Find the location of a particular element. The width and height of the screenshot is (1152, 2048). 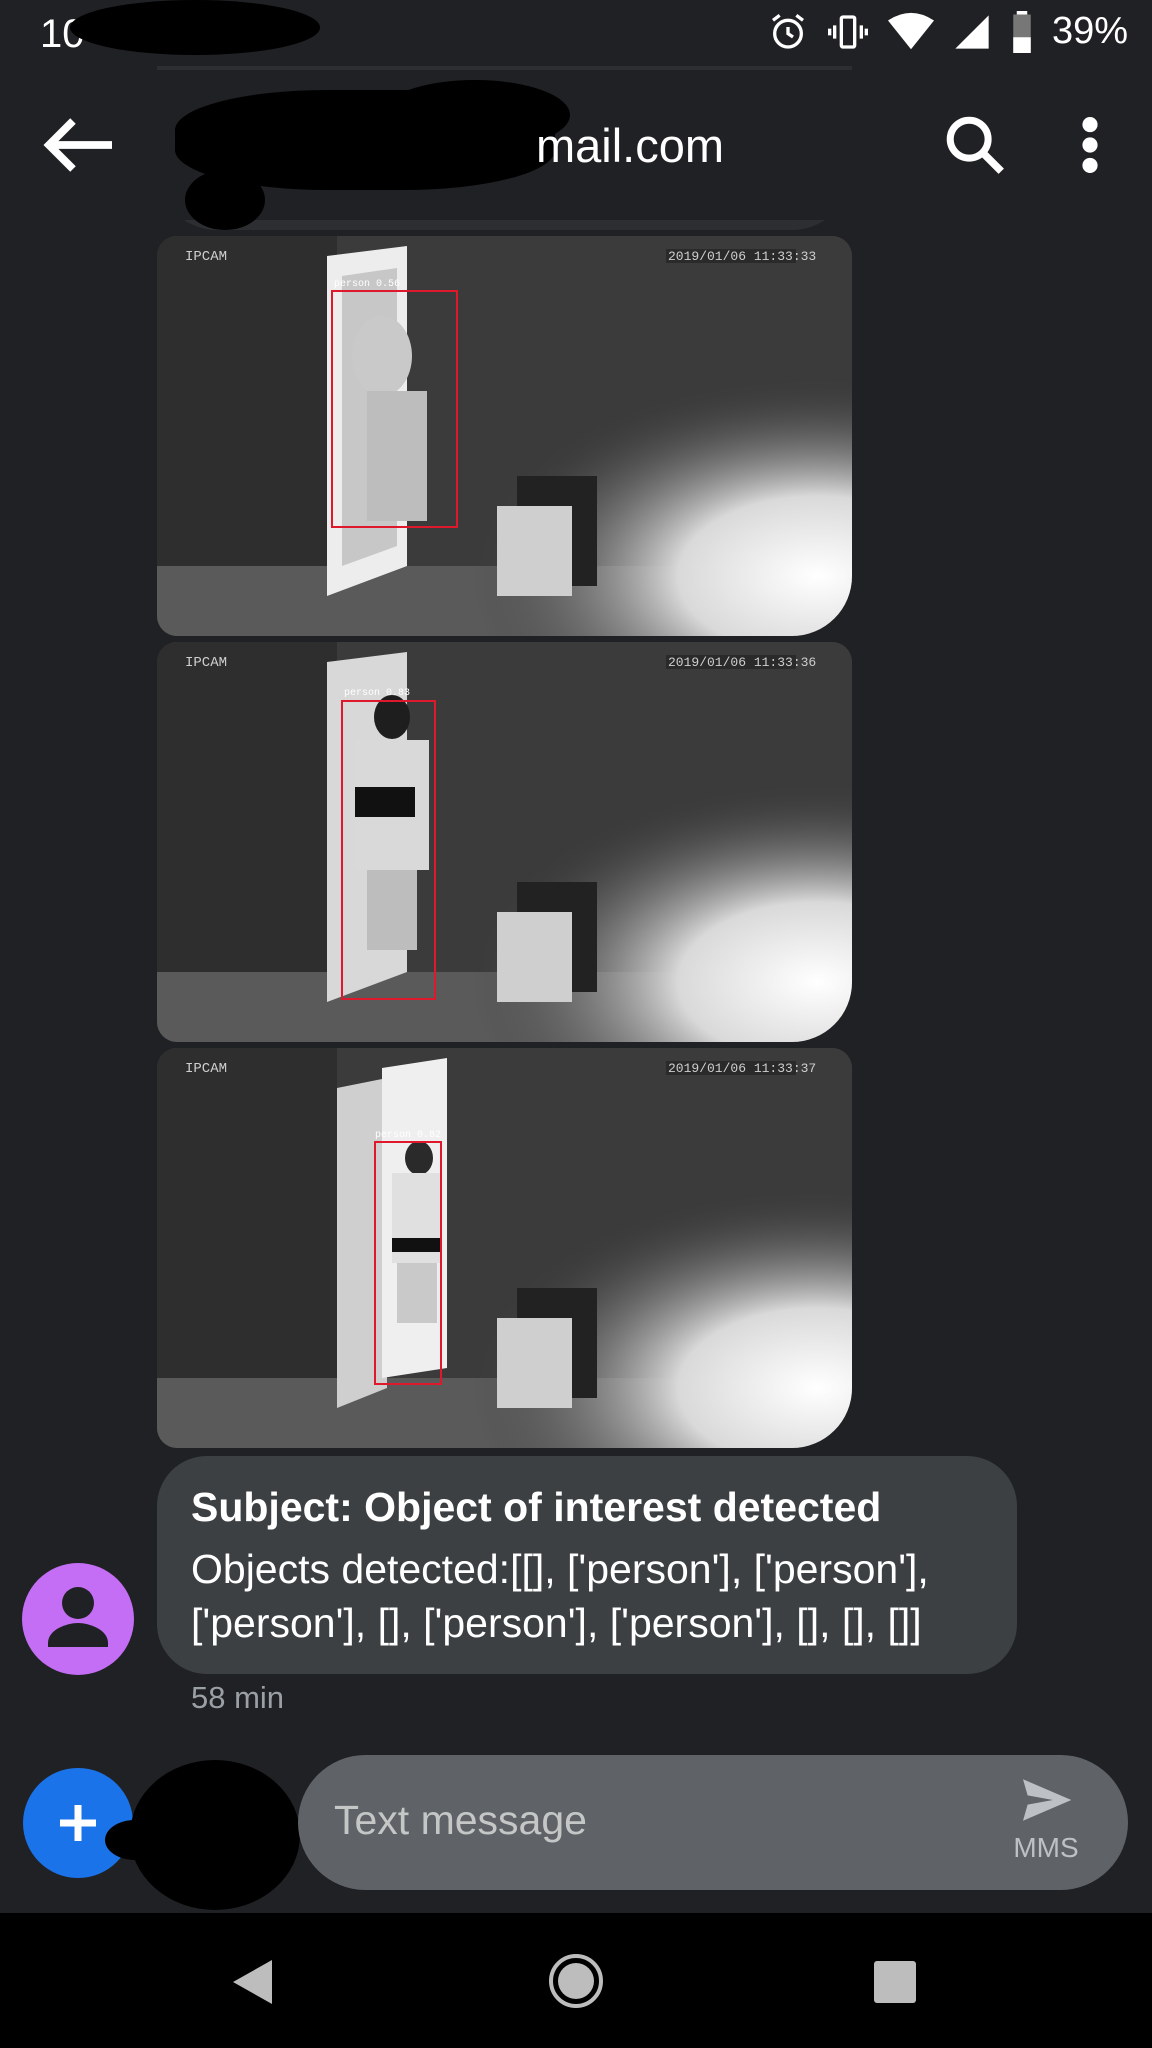

arrow-back-icon is located at coordinates (77, 145).